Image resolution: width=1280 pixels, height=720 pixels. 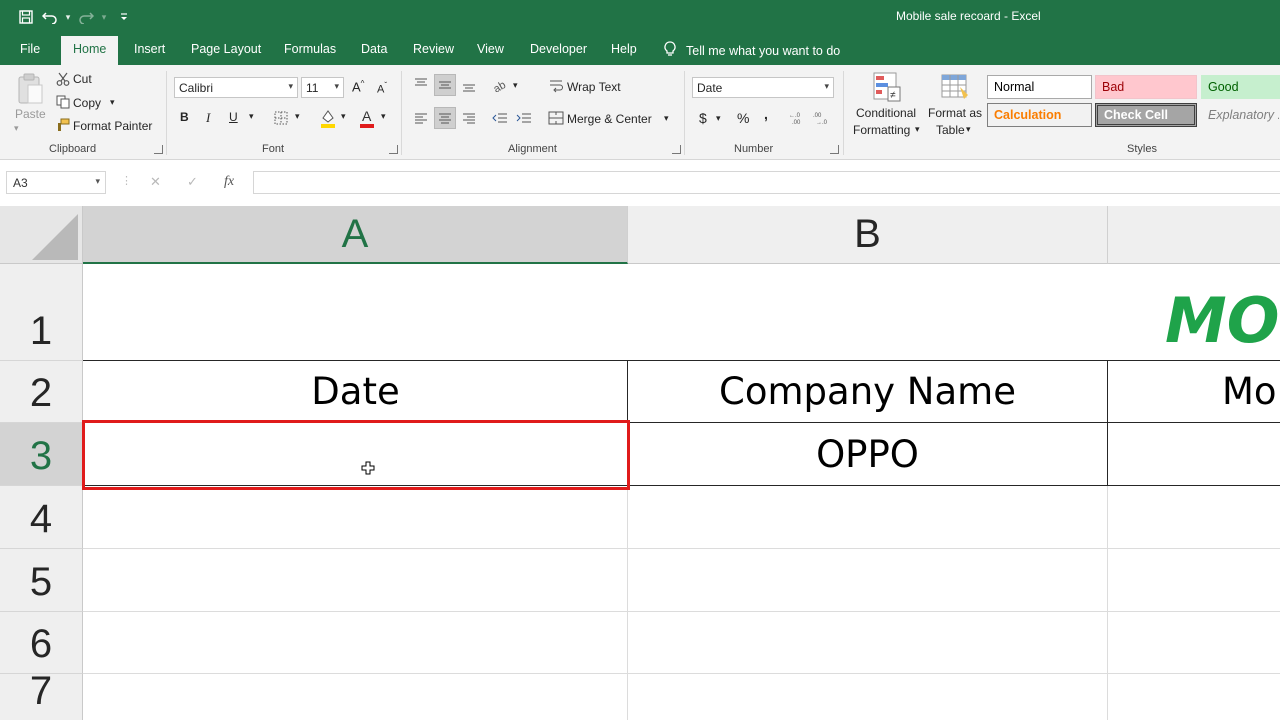 What do you see at coordinates (917, 129) in the screenshot?
I see `conditional-formatting-dropdown-icon: ▾` at bounding box center [917, 129].